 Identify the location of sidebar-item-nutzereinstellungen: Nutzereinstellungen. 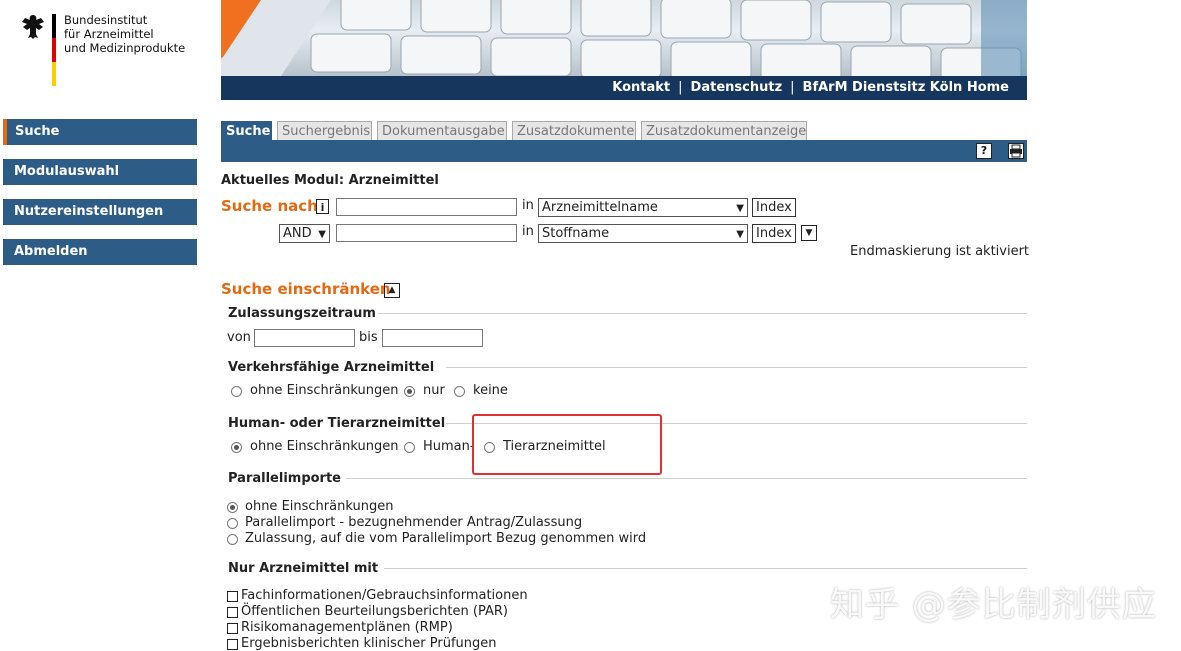
(100, 212).